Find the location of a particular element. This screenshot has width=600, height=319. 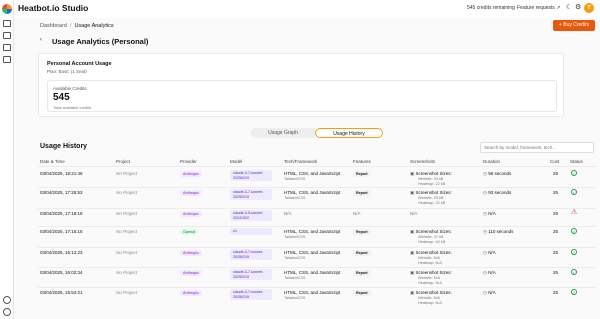

breadcrumb-current: Usage Analytics is located at coordinates (94, 26).